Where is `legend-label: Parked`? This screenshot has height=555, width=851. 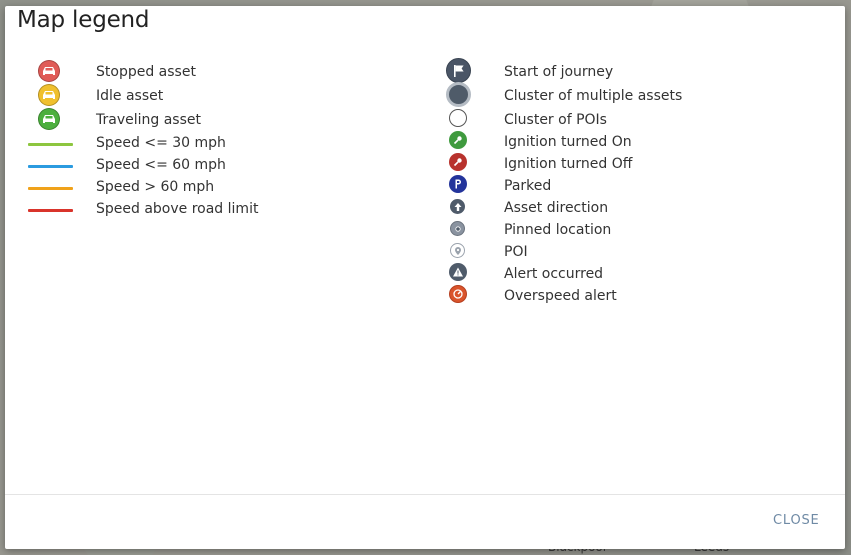
legend-label: Parked is located at coordinates (528, 186).